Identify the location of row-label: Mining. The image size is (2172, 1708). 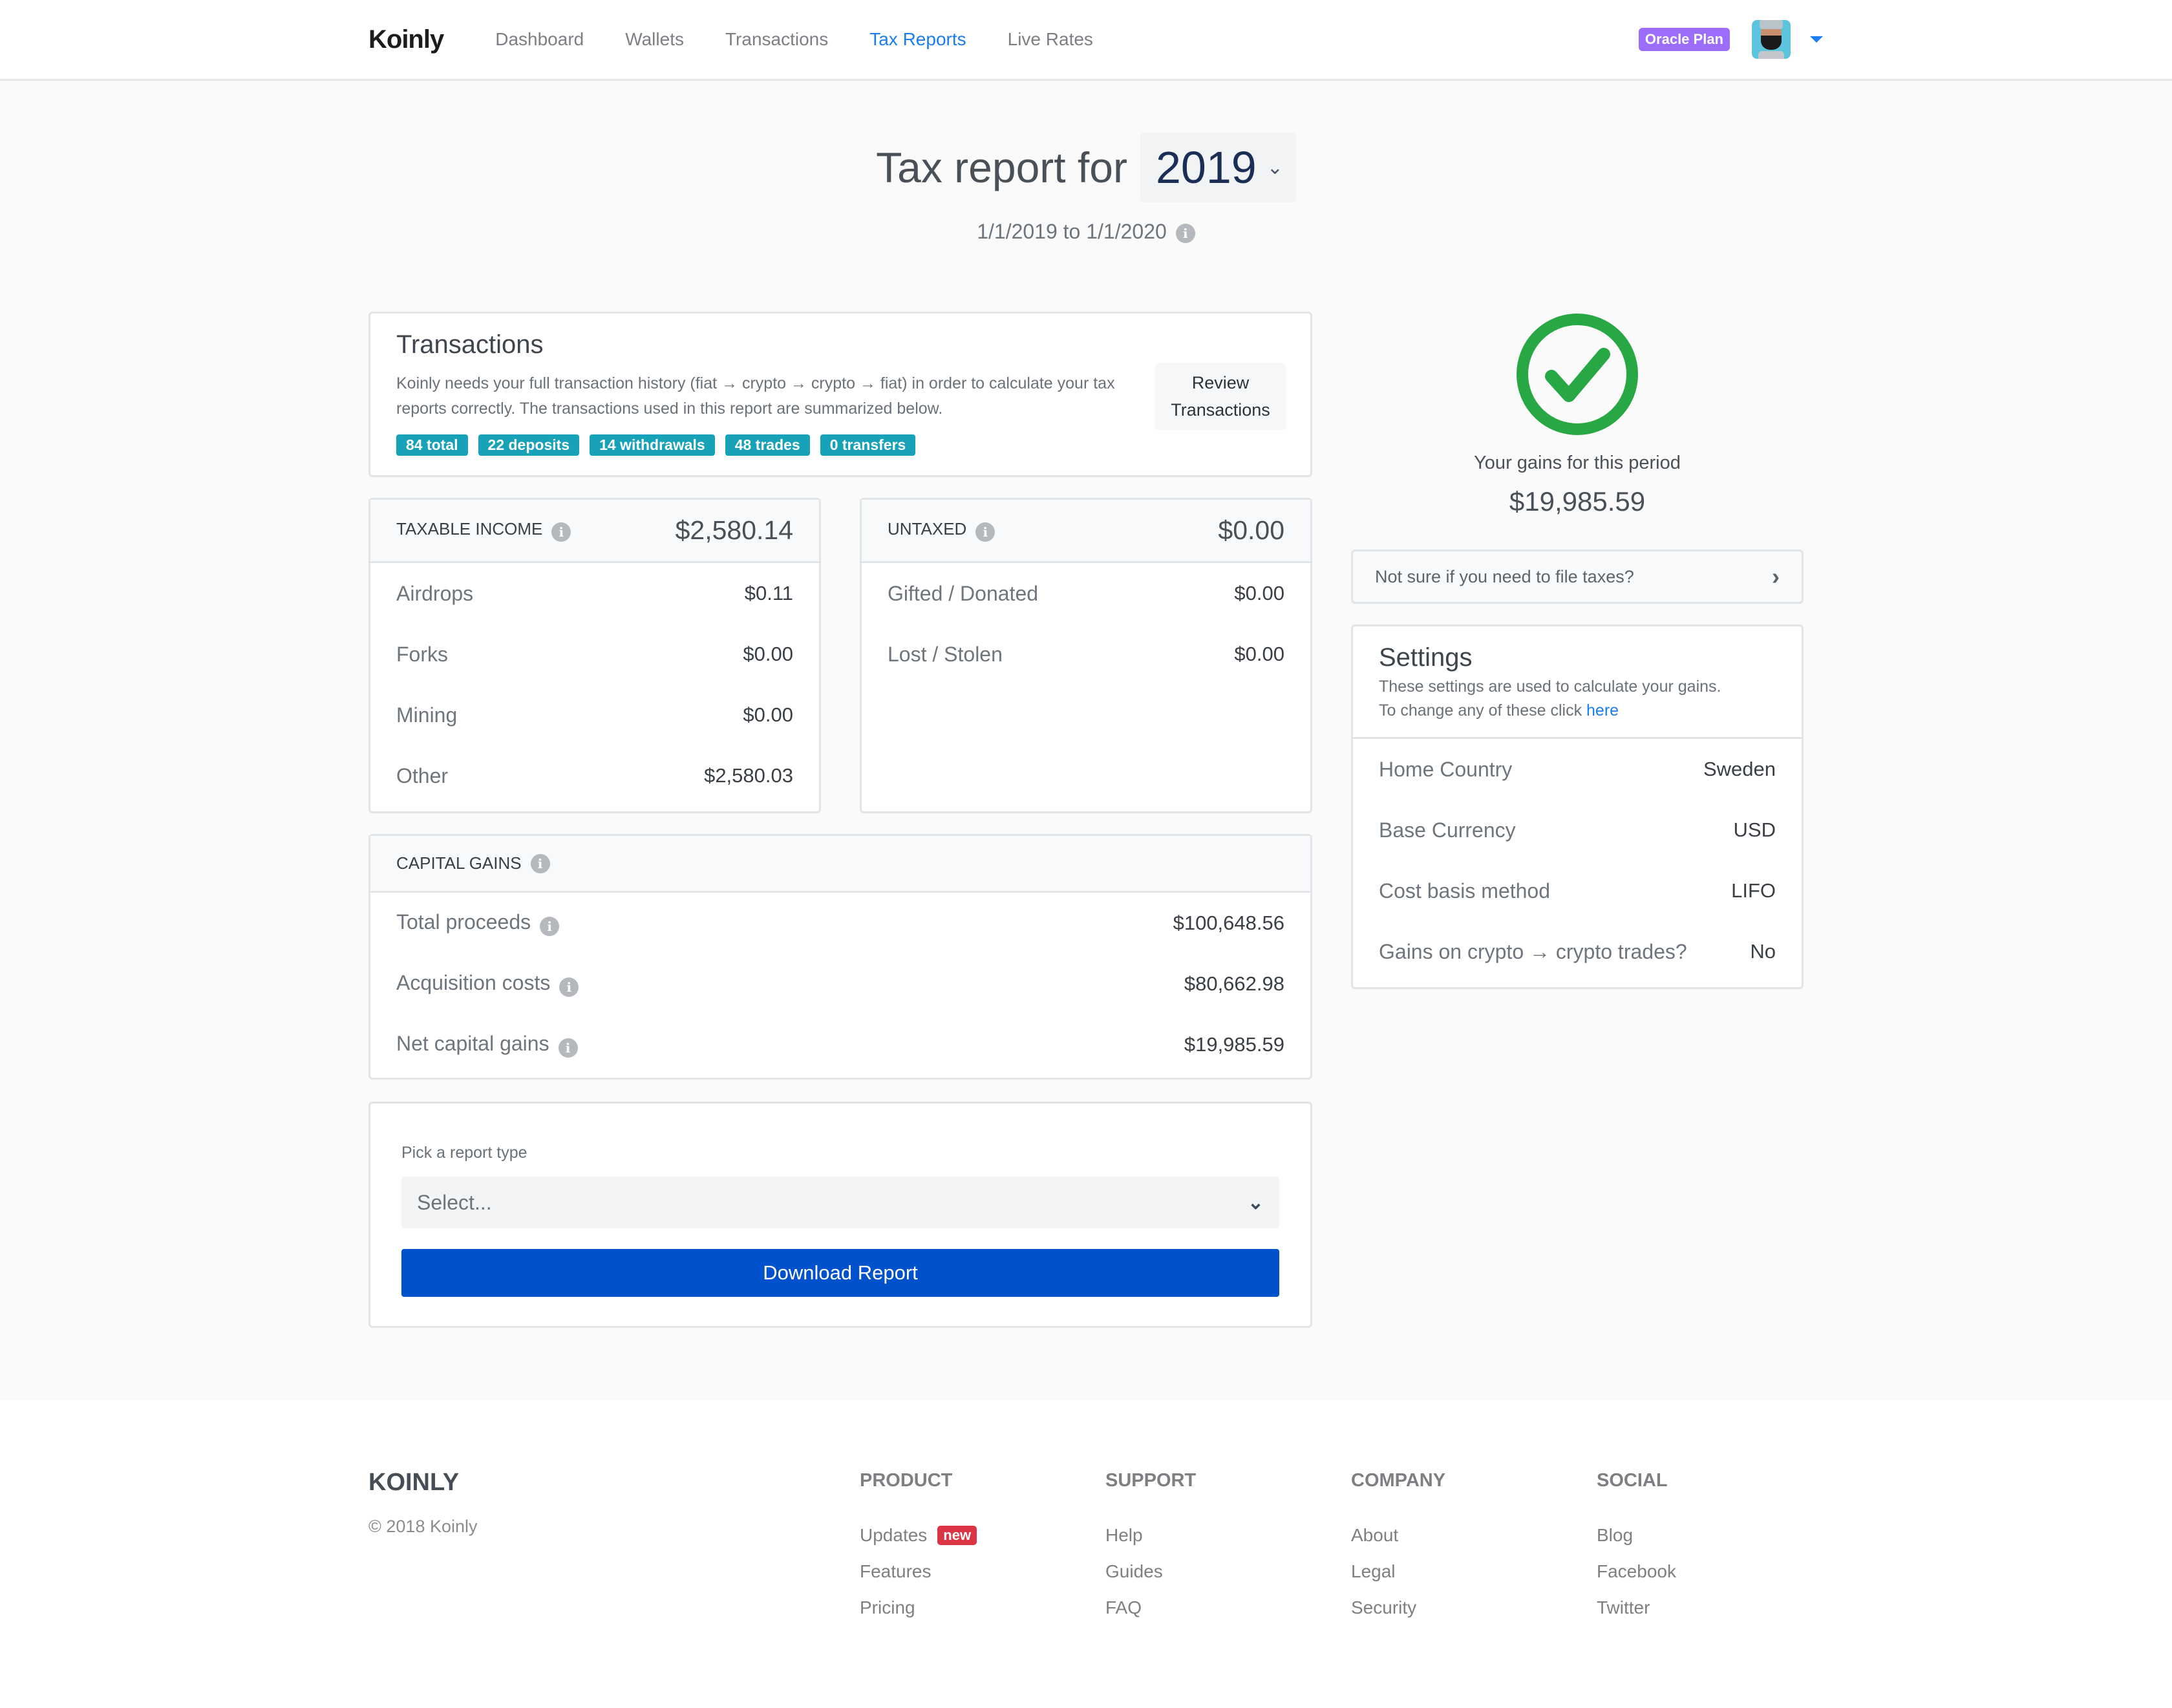
(427, 715).